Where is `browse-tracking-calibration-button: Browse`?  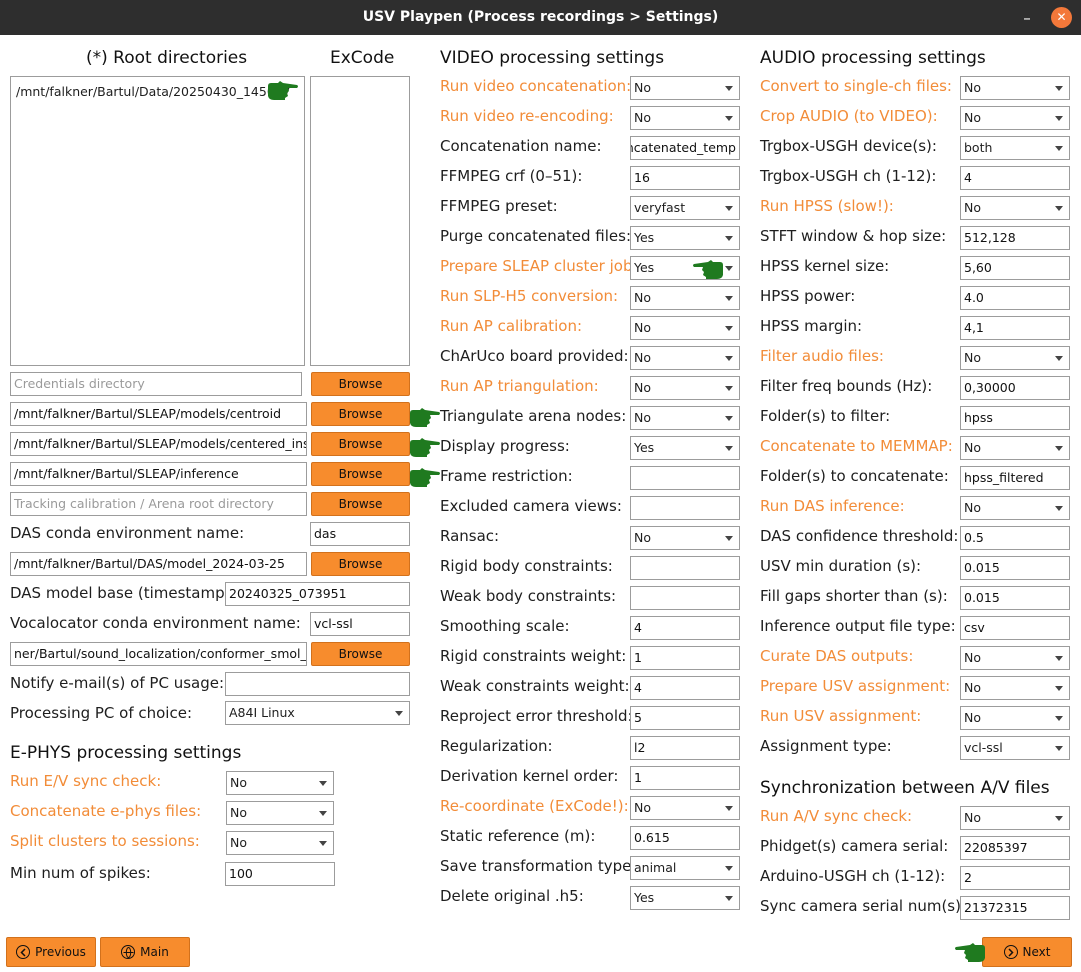
browse-tracking-calibration-button: Browse is located at coordinates (360, 504).